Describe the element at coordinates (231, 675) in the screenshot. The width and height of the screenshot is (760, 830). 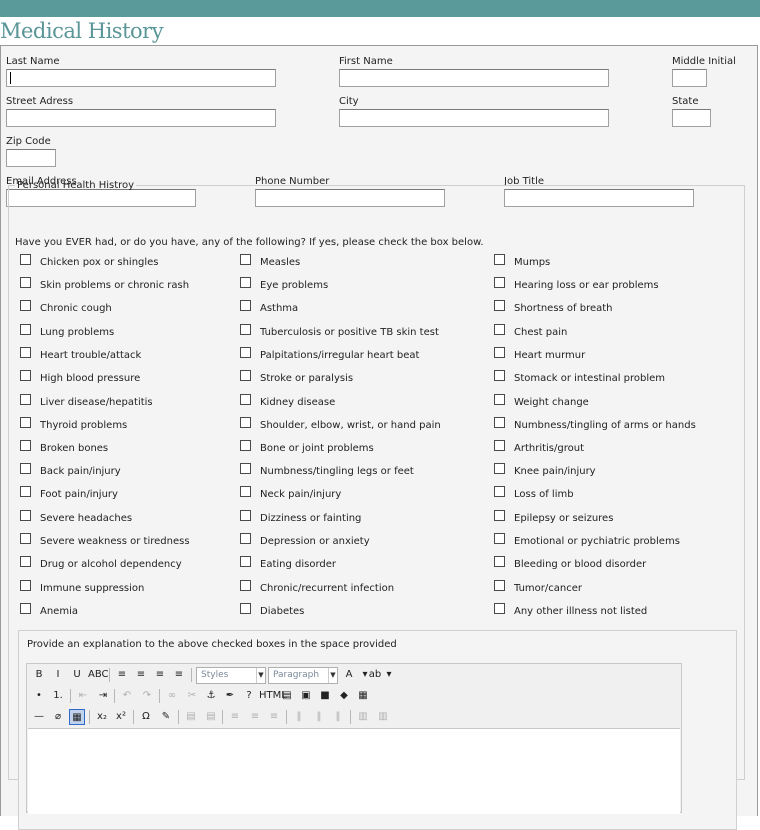
I see `styles-dropdown: Styles ▼` at that location.